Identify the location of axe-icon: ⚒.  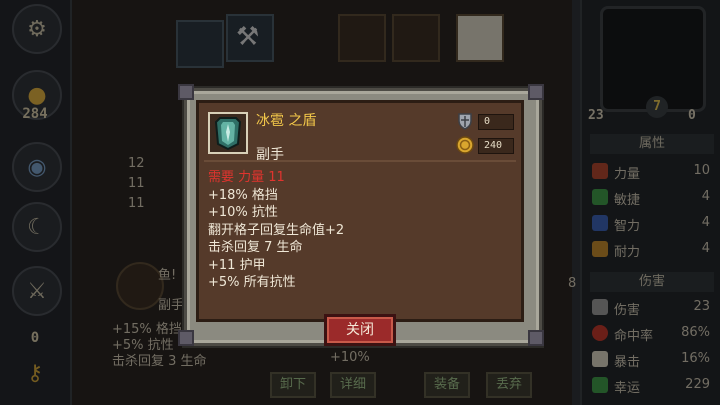
(248, 37).